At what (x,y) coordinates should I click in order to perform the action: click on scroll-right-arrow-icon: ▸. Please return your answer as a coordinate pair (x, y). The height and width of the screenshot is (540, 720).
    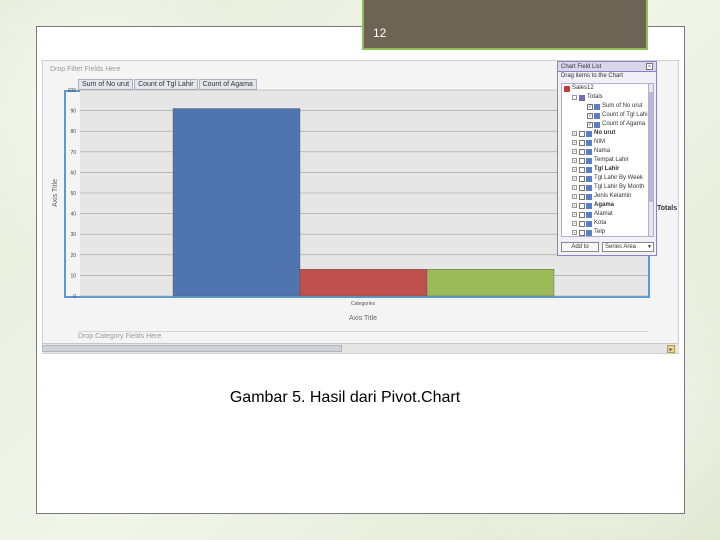
    Looking at the image, I should click on (671, 349).